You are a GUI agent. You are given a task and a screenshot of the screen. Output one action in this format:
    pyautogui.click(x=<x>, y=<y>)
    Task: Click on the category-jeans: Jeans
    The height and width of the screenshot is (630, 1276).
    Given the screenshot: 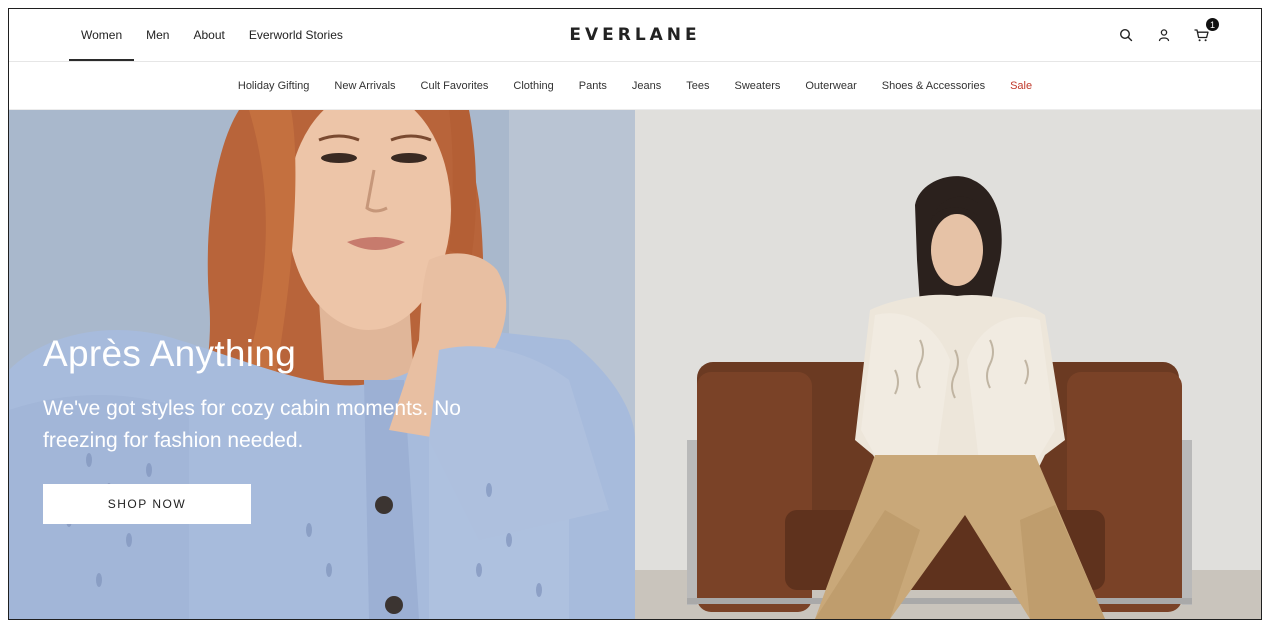 What is the action you would take?
    pyautogui.click(x=646, y=86)
    